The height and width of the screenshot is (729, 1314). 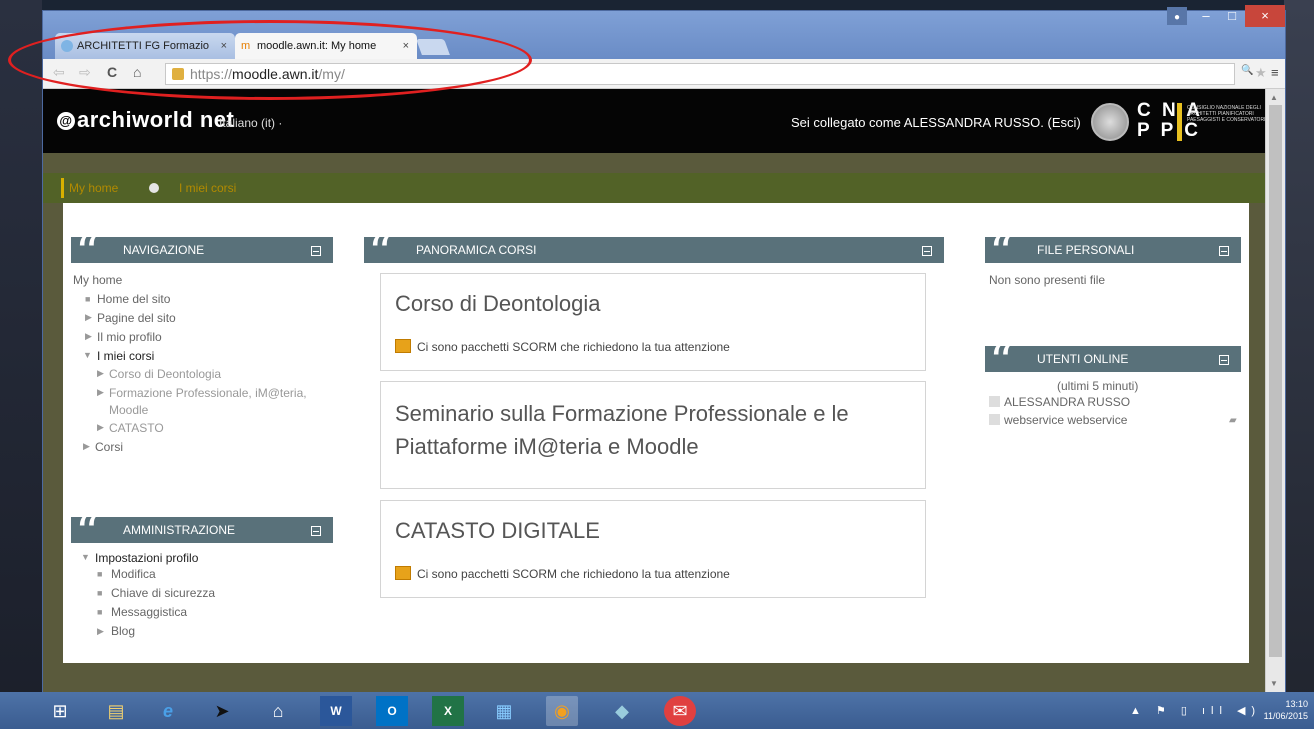 What do you see at coordinates (116, 711) in the screenshot?
I see `explorer-icon: ▤` at bounding box center [116, 711].